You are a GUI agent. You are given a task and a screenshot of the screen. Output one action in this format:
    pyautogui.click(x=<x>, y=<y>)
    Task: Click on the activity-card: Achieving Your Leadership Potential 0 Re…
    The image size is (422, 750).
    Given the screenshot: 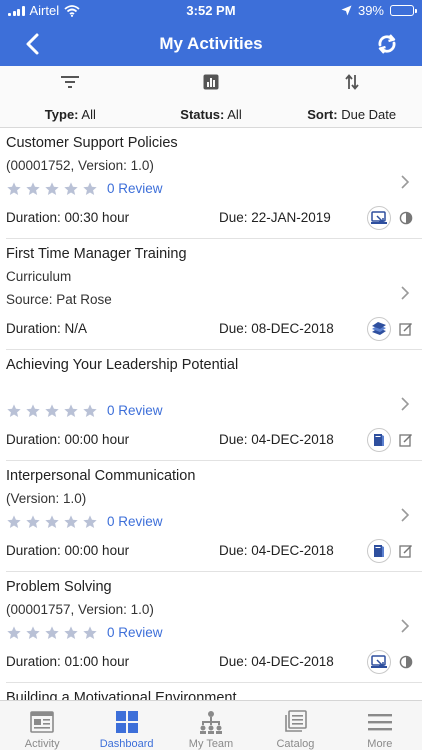 What is the action you would take?
    pyautogui.click(x=214, y=405)
    